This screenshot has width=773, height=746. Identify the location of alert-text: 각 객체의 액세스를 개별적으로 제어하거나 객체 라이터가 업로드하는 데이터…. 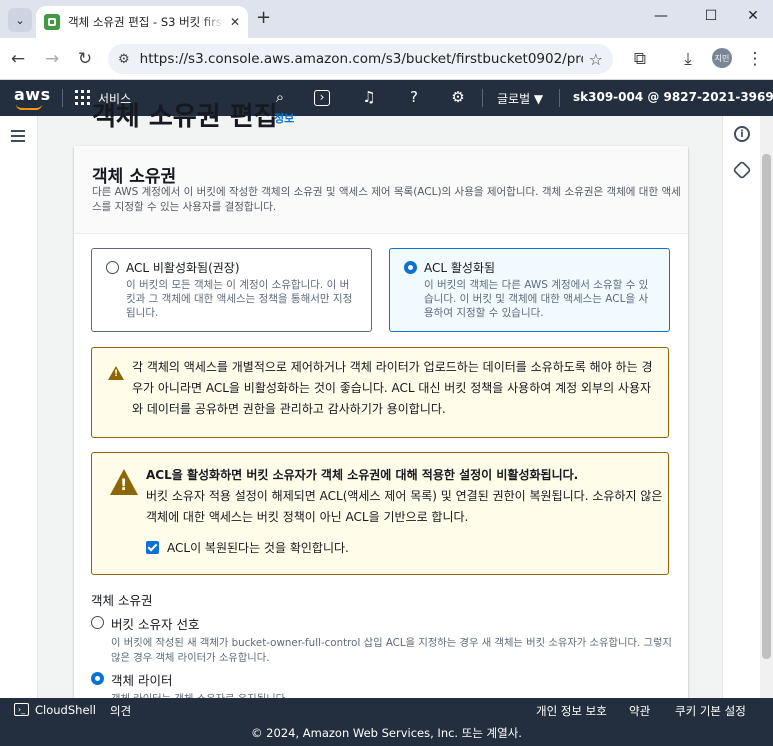
(392, 388).